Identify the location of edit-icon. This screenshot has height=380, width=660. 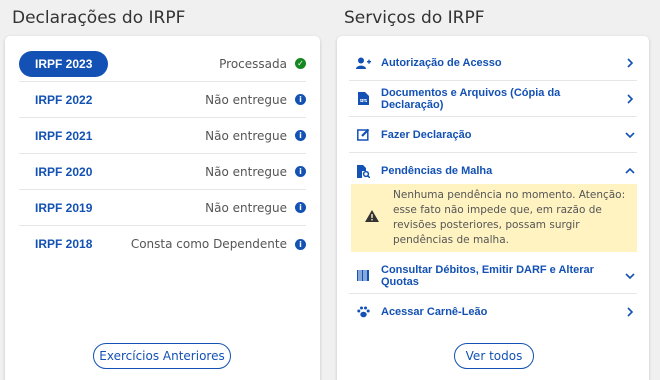
(363, 134).